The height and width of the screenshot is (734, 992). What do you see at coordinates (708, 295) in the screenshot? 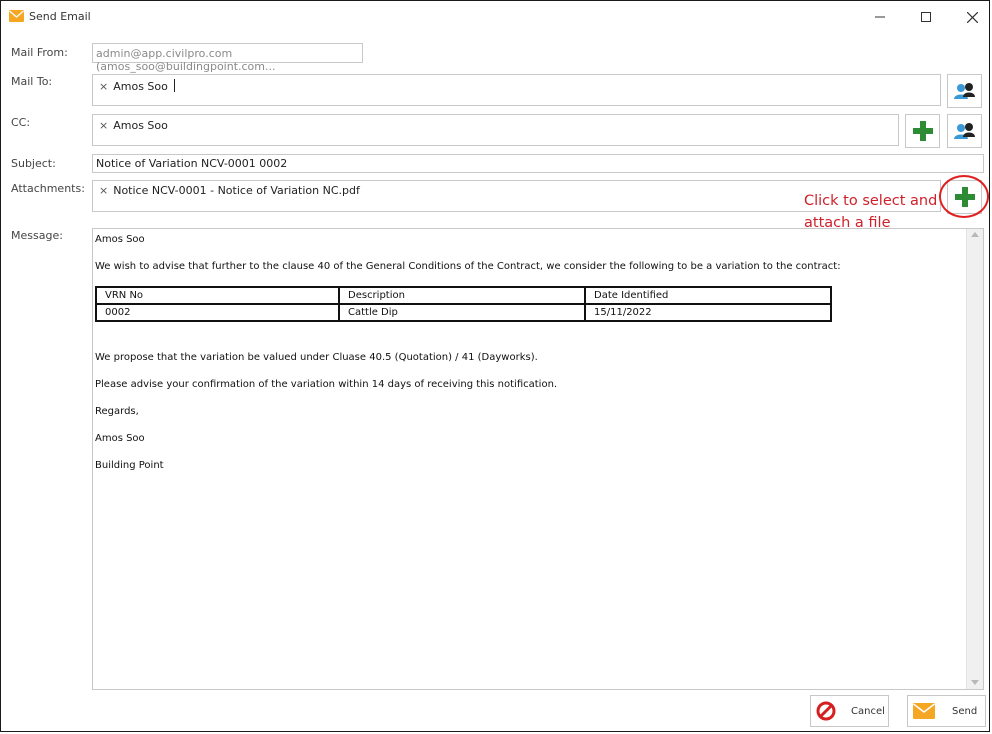
I see `table-header: Date Identified` at bounding box center [708, 295].